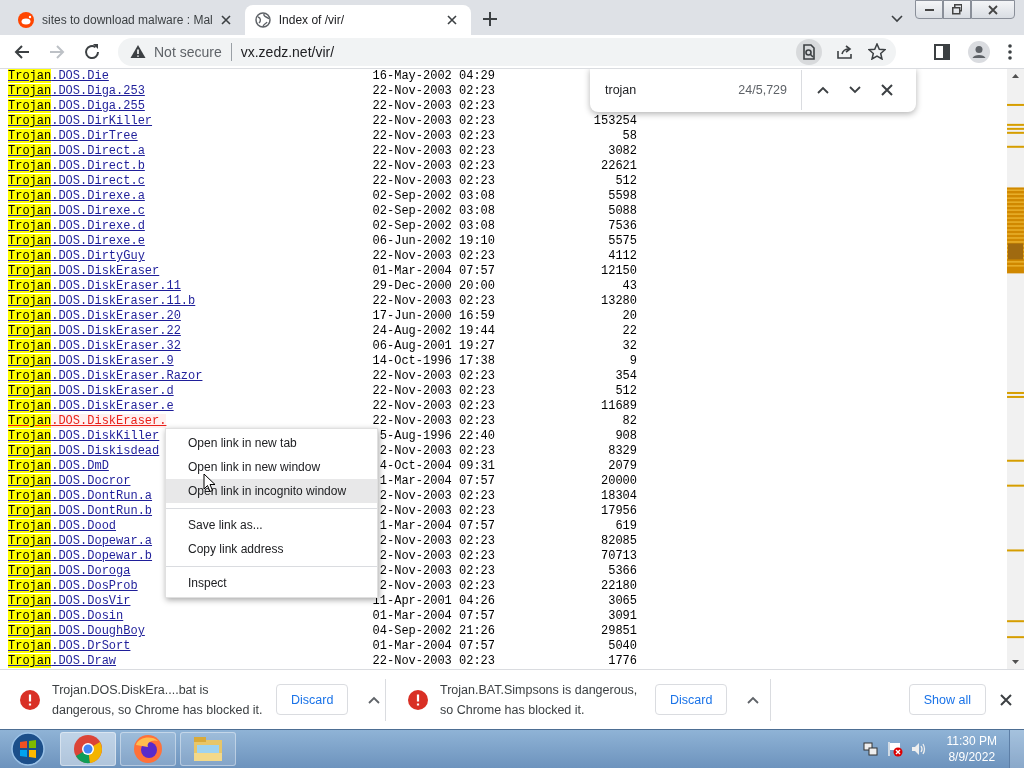 The image size is (1024, 768). I want to click on file-link: Trojan.DOS.DiskEraser.Razor, so click(105, 376).